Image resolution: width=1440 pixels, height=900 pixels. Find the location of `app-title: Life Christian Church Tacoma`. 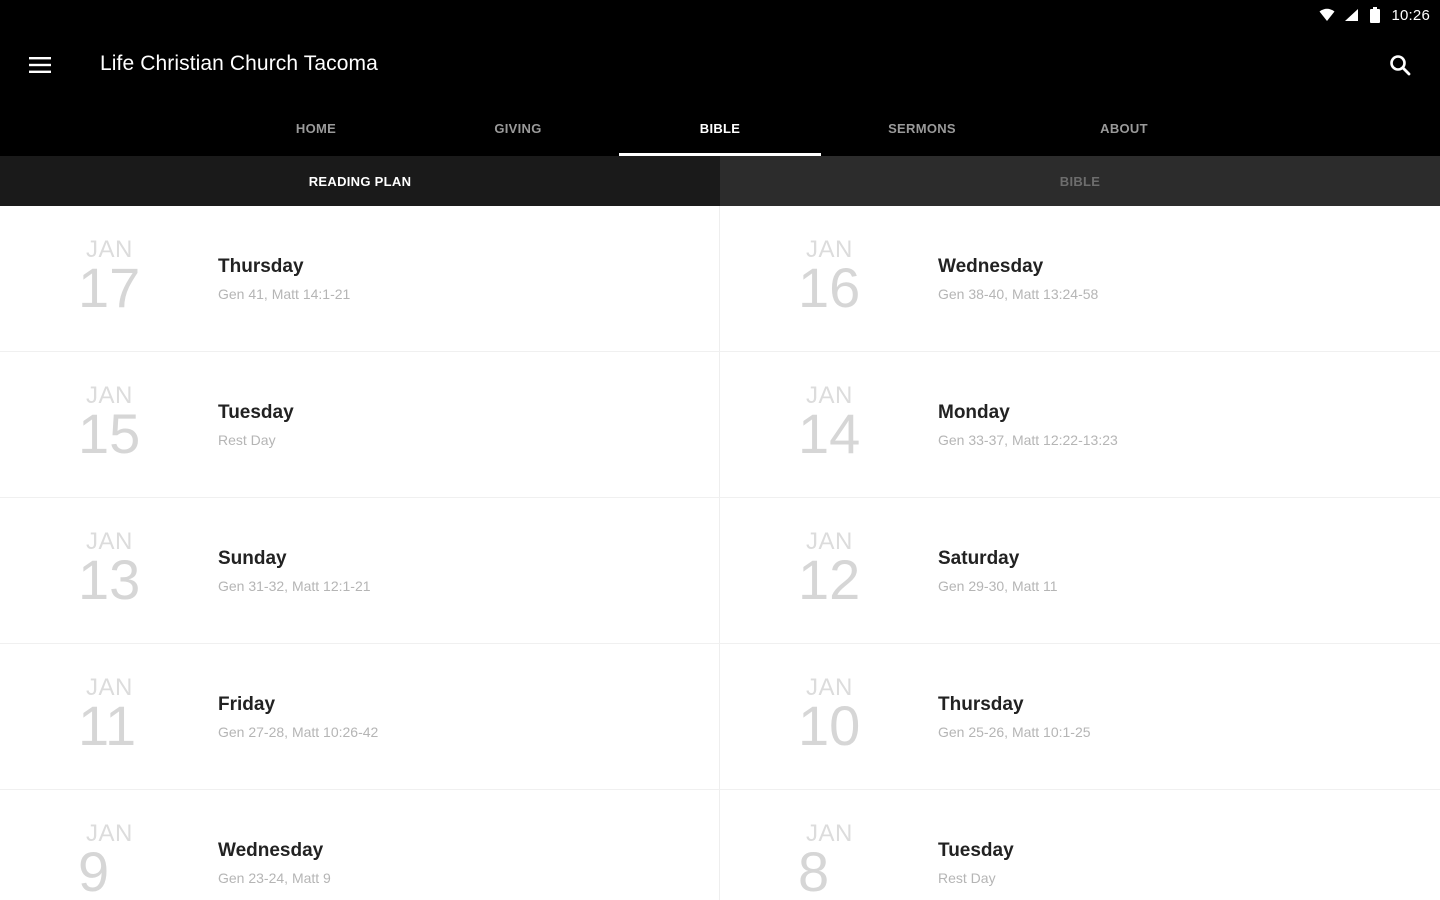

app-title: Life Christian Church Tacoma is located at coordinates (239, 63).